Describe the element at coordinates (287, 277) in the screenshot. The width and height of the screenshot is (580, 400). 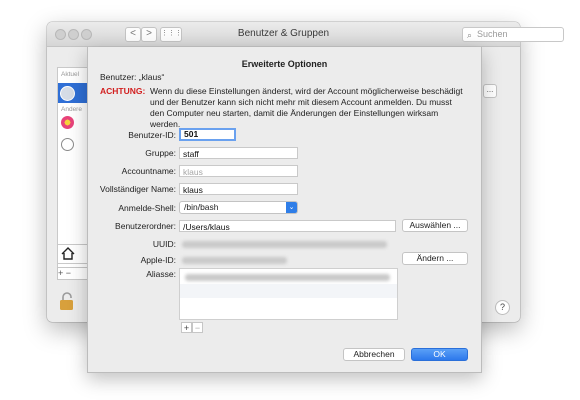
I see `alias-item-blurred` at that location.